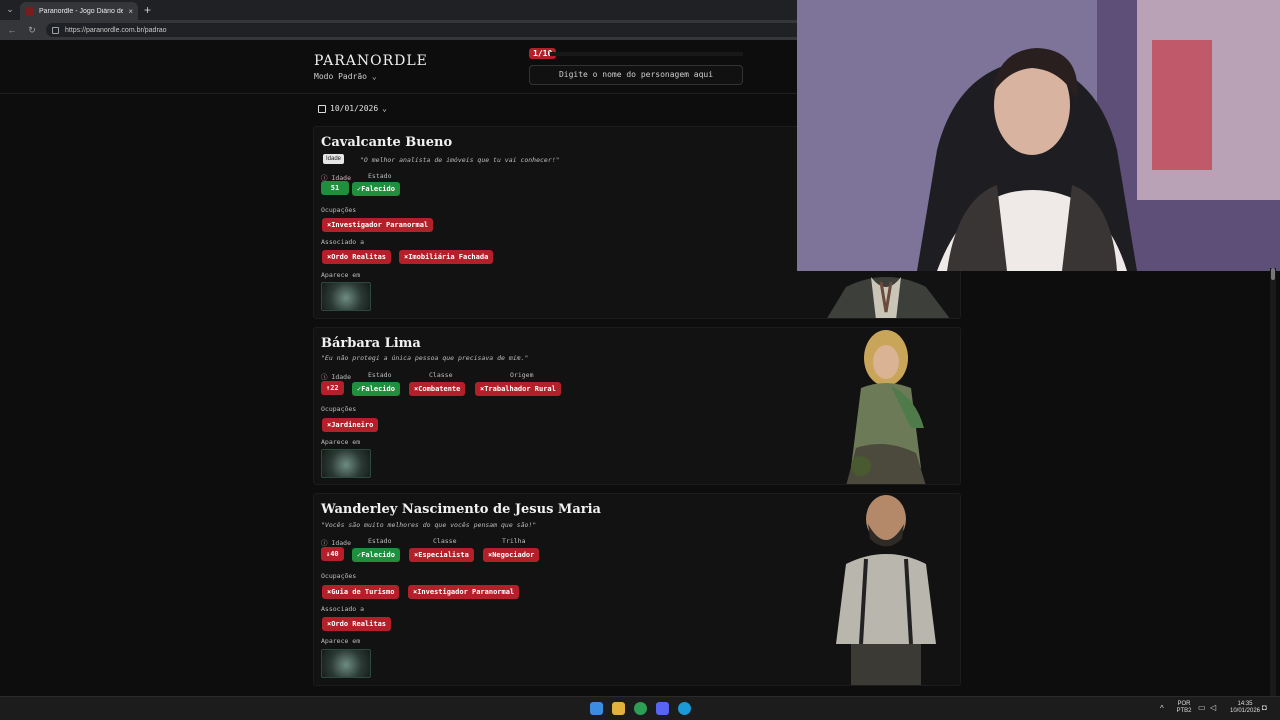 Image resolution: width=1280 pixels, height=720 pixels. What do you see at coordinates (1264, 708) in the screenshot?
I see `notifications-bell-icon: ◘` at bounding box center [1264, 708].